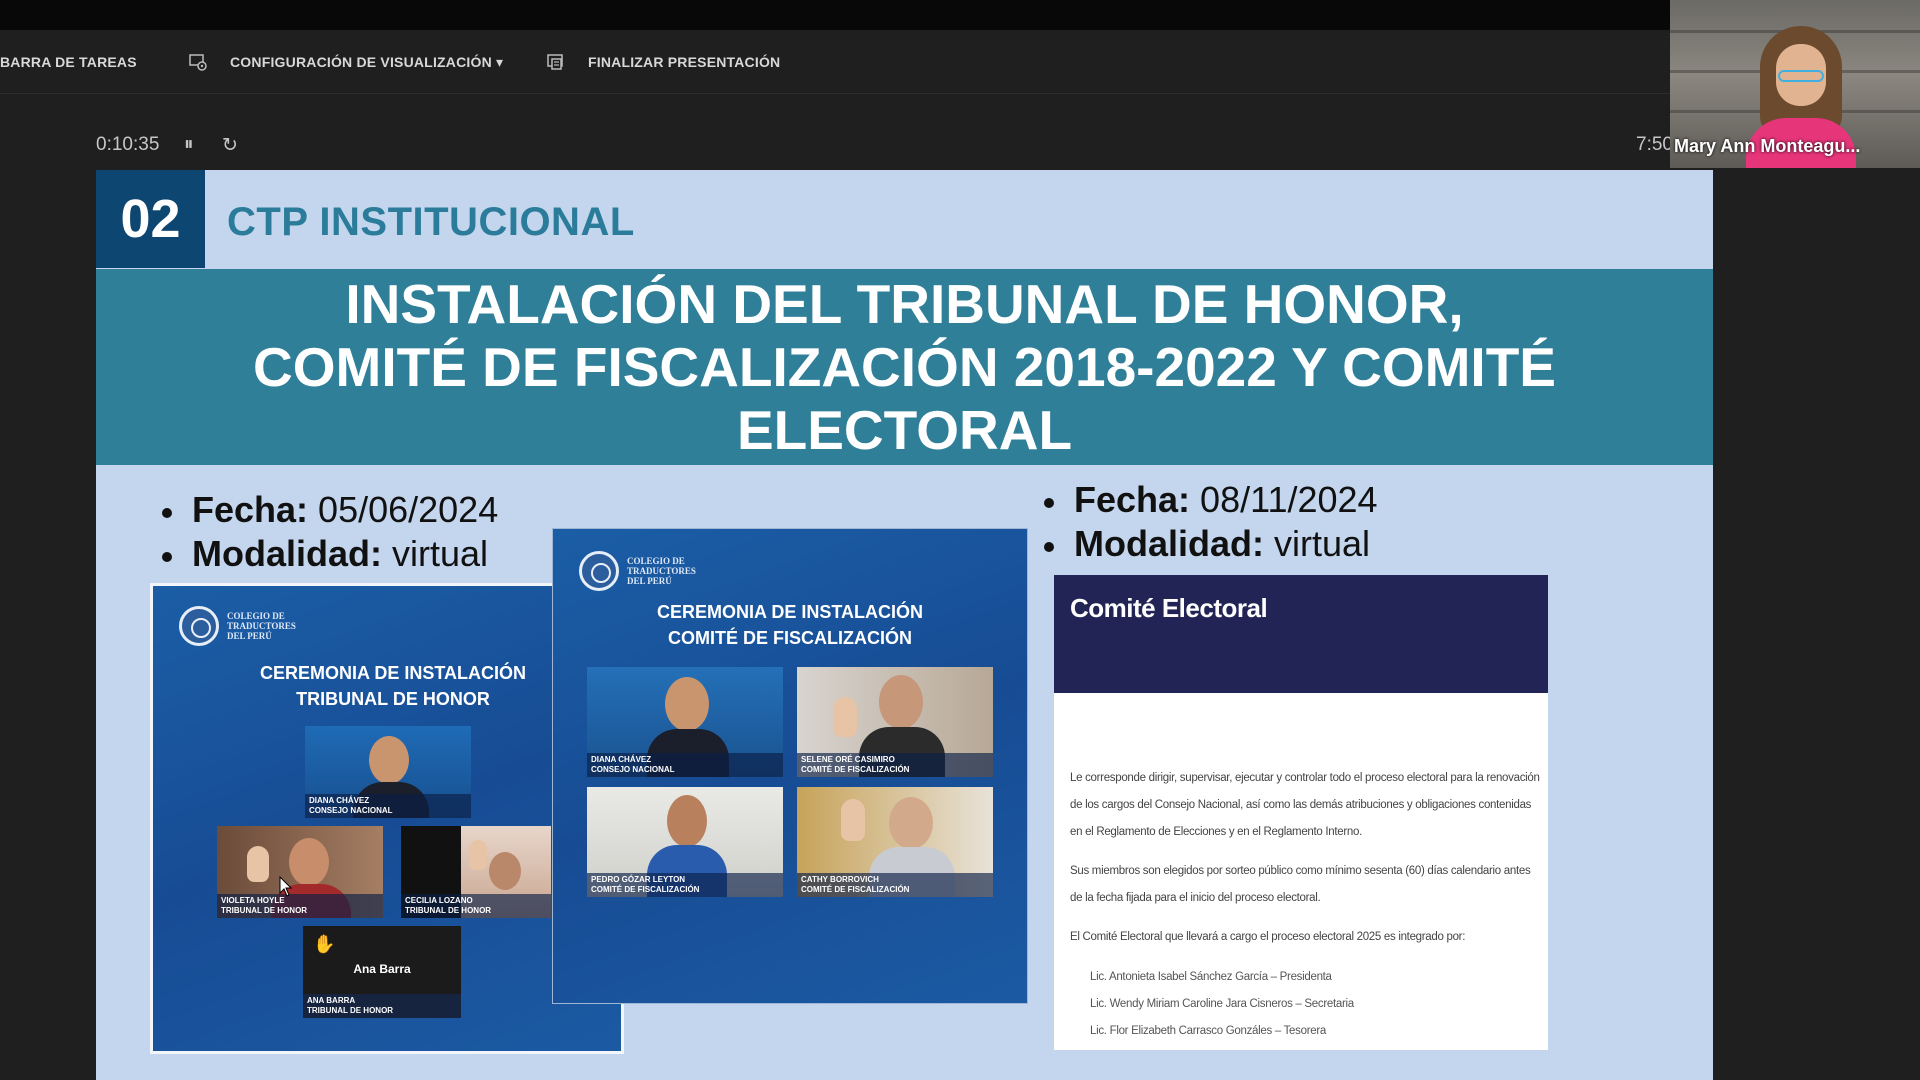 The height and width of the screenshot is (1080, 1920). What do you see at coordinates (904, 303) in the screenshot?
I see `banner-line-1: INSTALACIÓN DEL TRIBUNAL DE HONOR,` at bounding box center [904, 303].